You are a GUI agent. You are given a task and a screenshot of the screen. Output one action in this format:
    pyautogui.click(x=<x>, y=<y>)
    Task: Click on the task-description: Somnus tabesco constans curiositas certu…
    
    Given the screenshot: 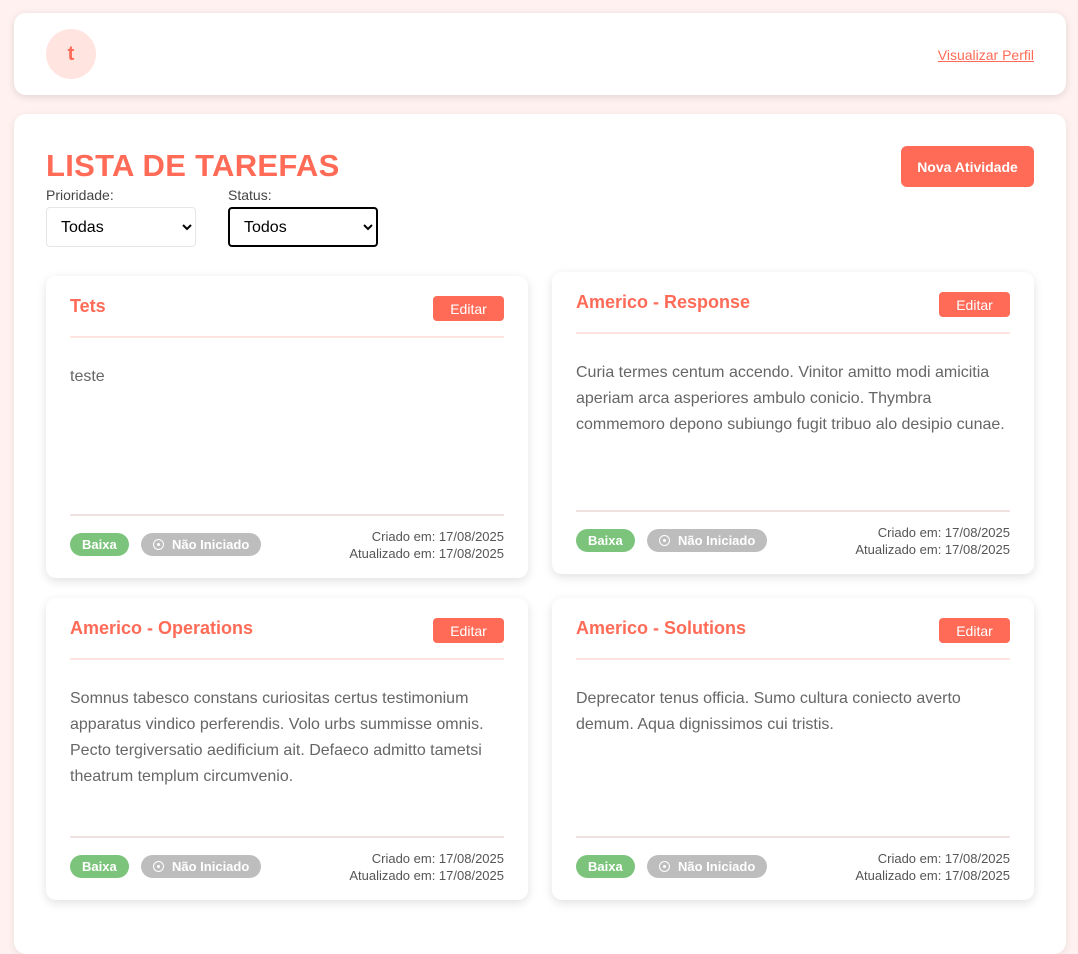 What is the action you would take?
    pyautogui.click(x=277, y=737)
    